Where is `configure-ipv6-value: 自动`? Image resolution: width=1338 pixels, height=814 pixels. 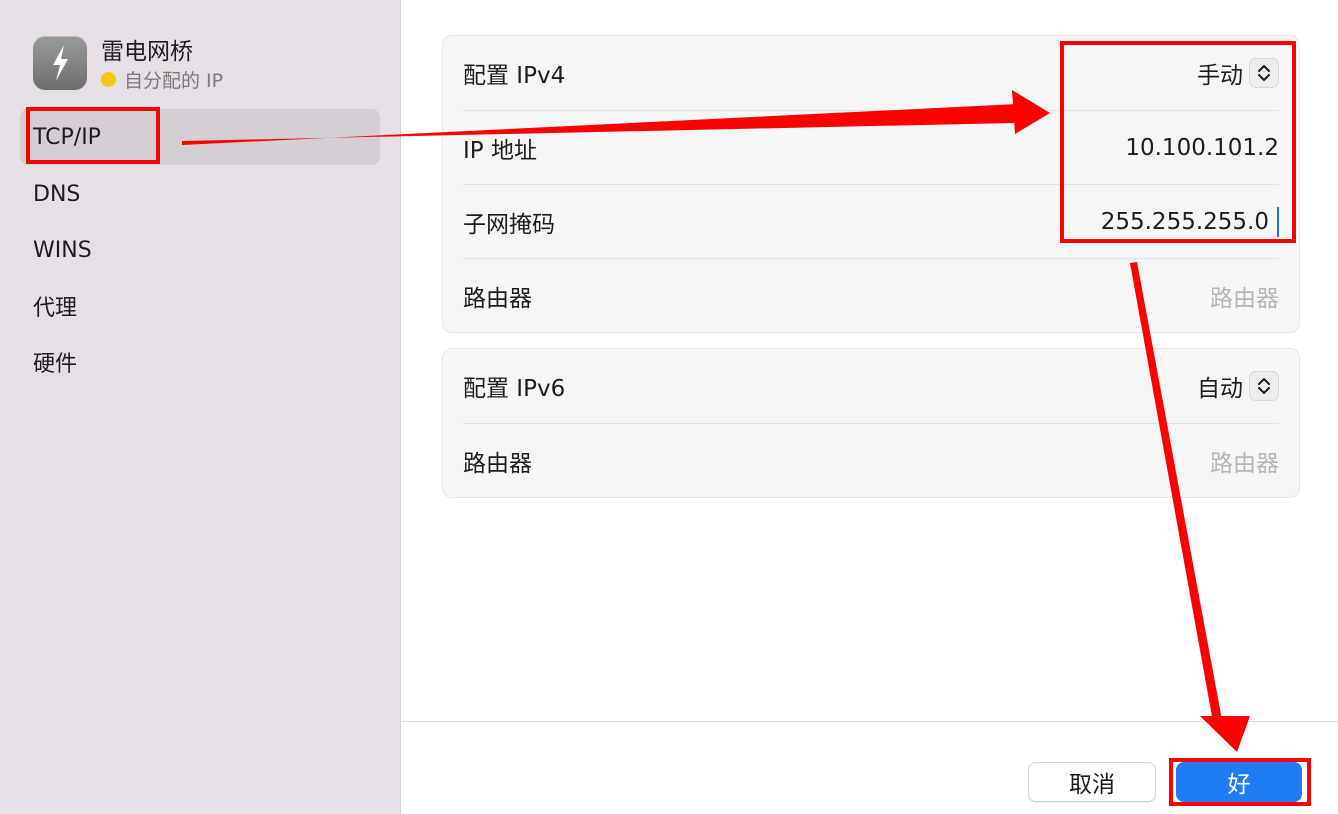 configure-ipv6-value: 自动 is located at coordinates (1220, 389).